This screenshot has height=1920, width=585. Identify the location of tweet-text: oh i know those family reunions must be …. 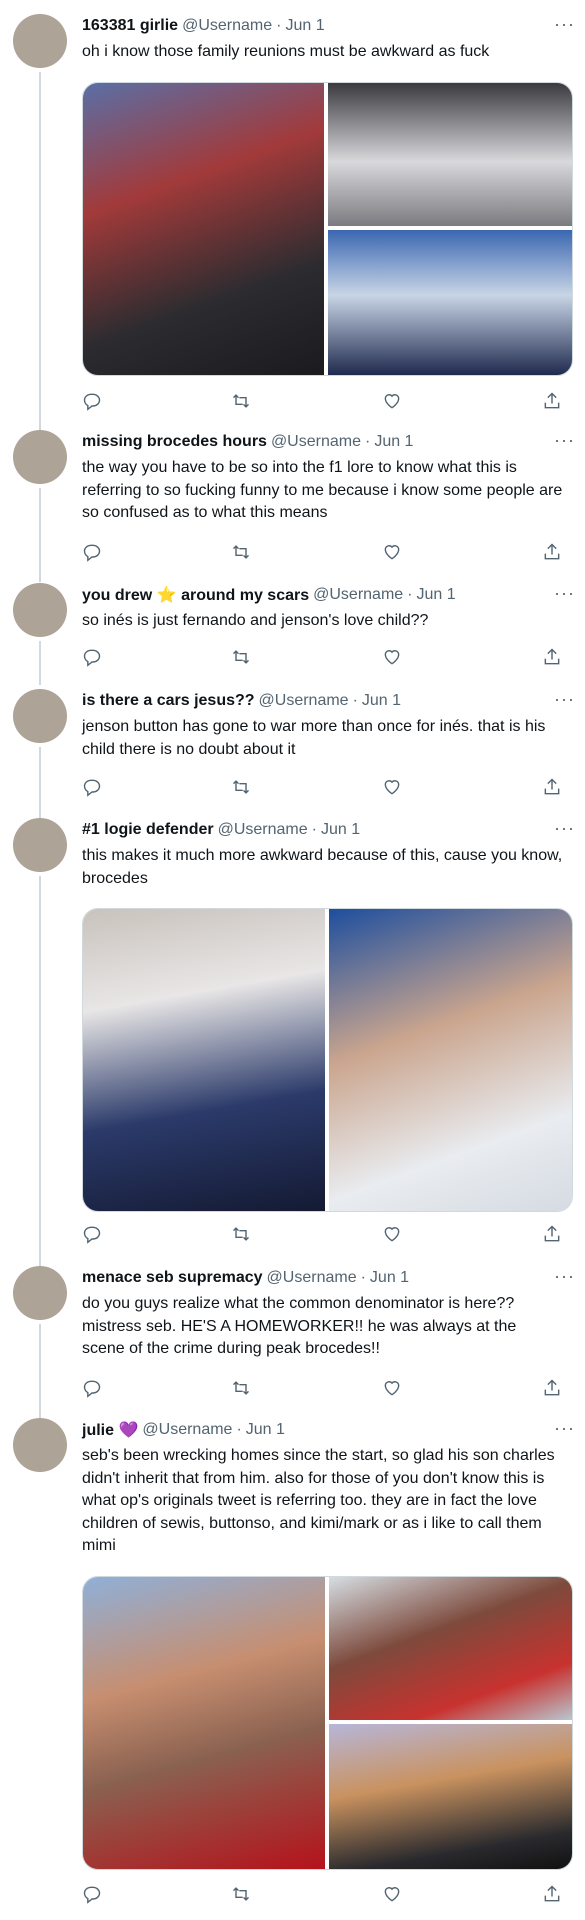
(286, 51).